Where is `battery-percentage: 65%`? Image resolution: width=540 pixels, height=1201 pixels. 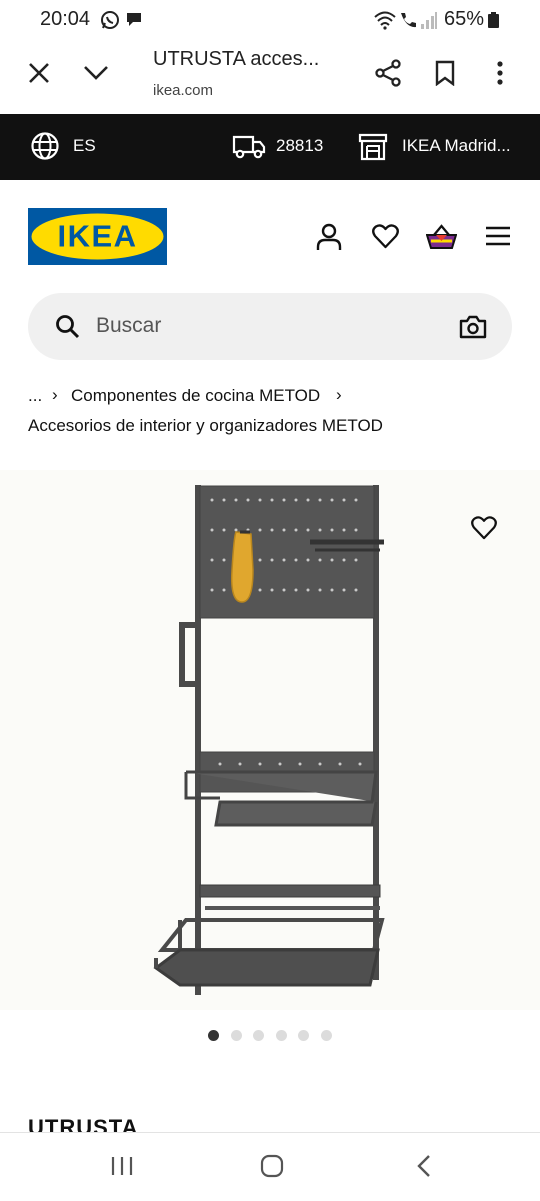
battery-percentage: 65% is located at coordinates (464, 19).